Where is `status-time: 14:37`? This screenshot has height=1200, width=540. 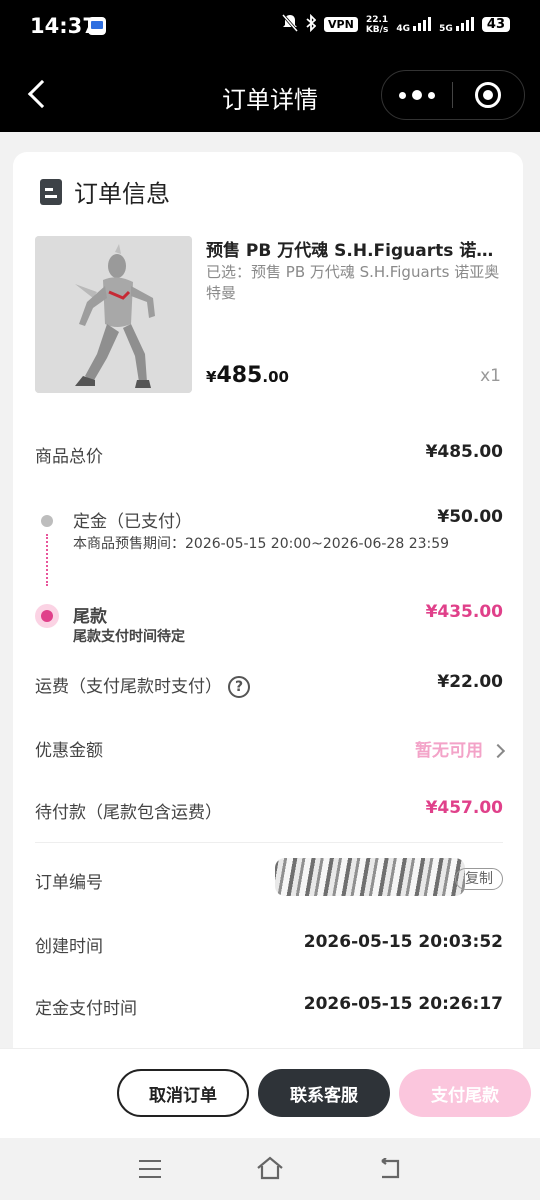
status-time: 14:37 is located at coordinates (63, 26).